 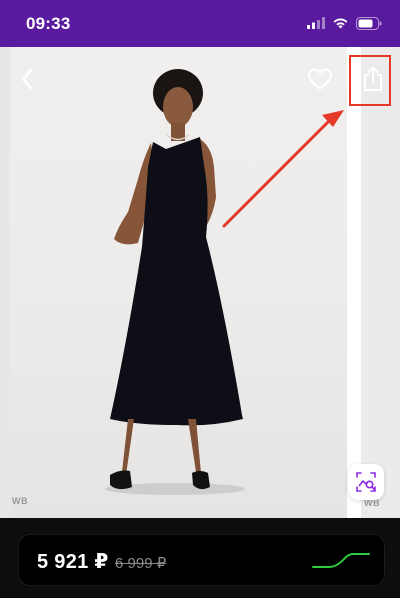 What do you see at coordinates (141, 563) in the screenshot?
I see `old-price: 6 999 ₽` at bounding box center [141, 563].